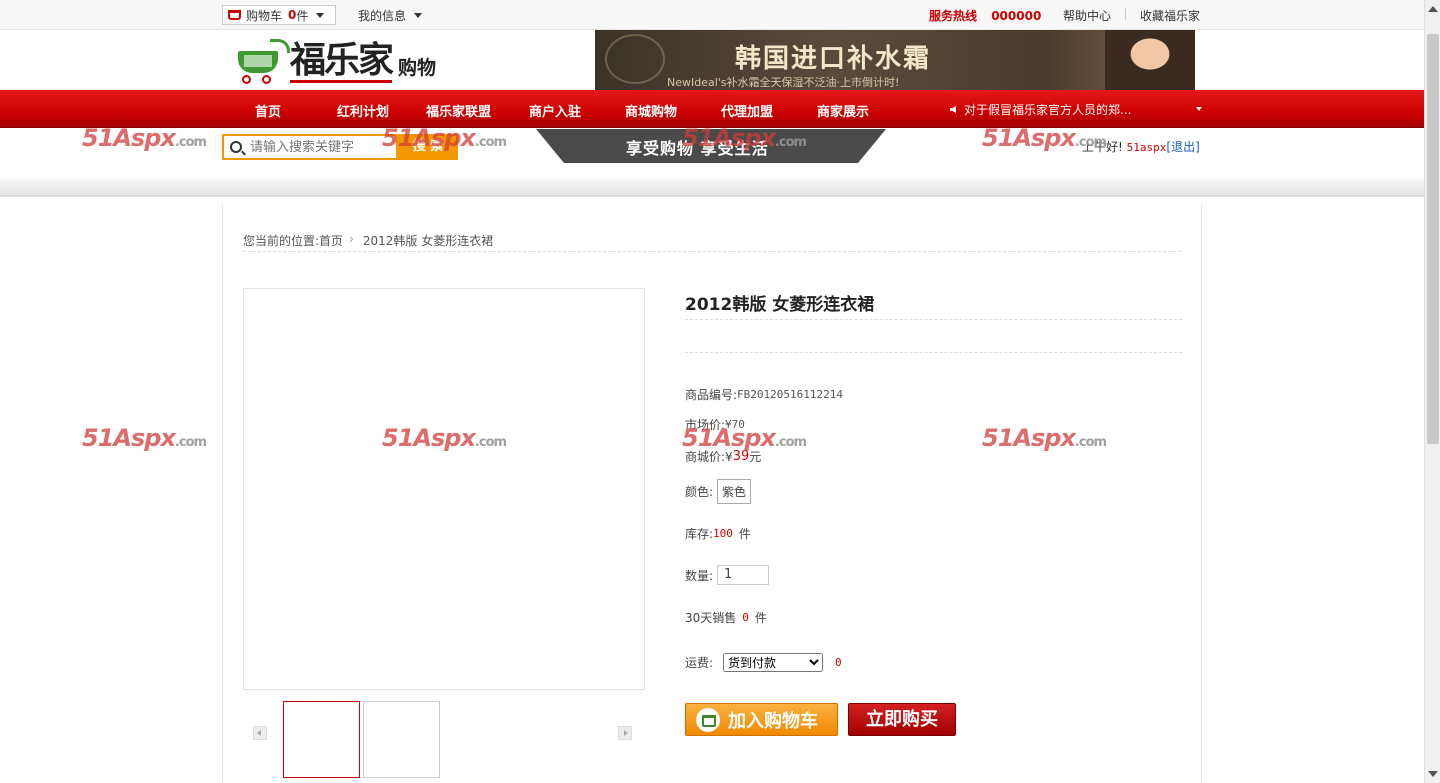 The height and width of the screenshot is (783, 1440). What do you see at coordinates (699, 492) in the screenshot?
I see `color-label: 颜色:` at bounding box center [699, 492].